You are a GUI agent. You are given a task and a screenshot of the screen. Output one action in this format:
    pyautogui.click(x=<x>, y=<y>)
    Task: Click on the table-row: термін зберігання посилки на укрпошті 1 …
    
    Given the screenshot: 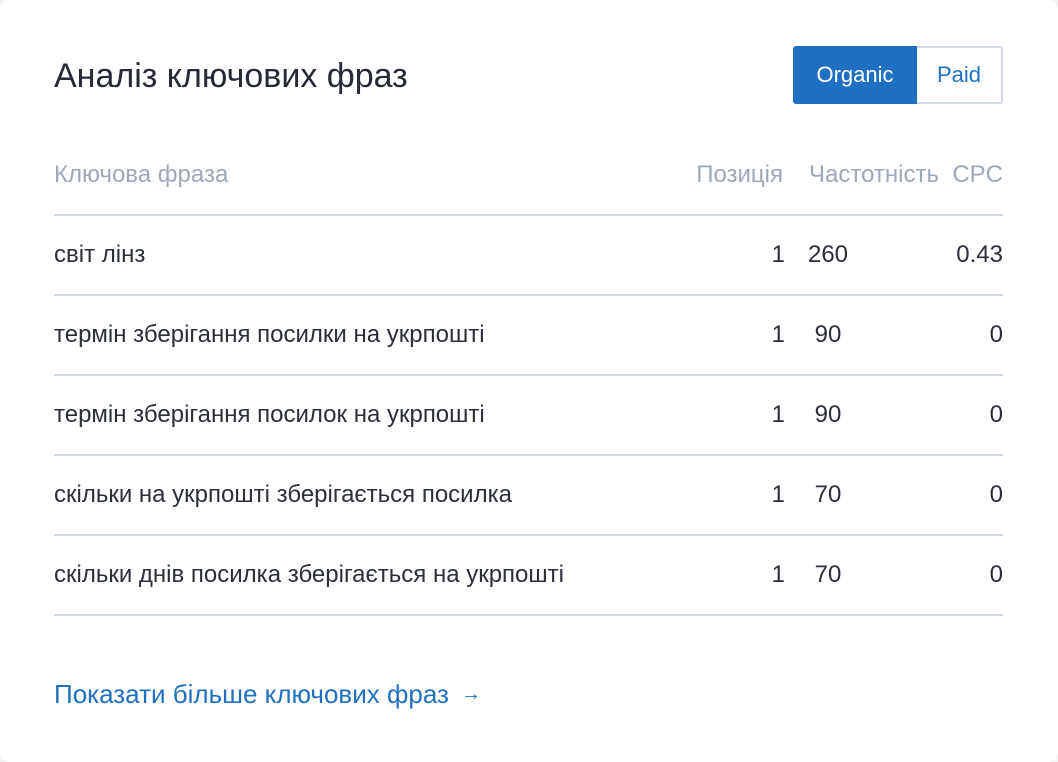 What is the action you would take?
    pyautogui.click(x=528, y=336)
    